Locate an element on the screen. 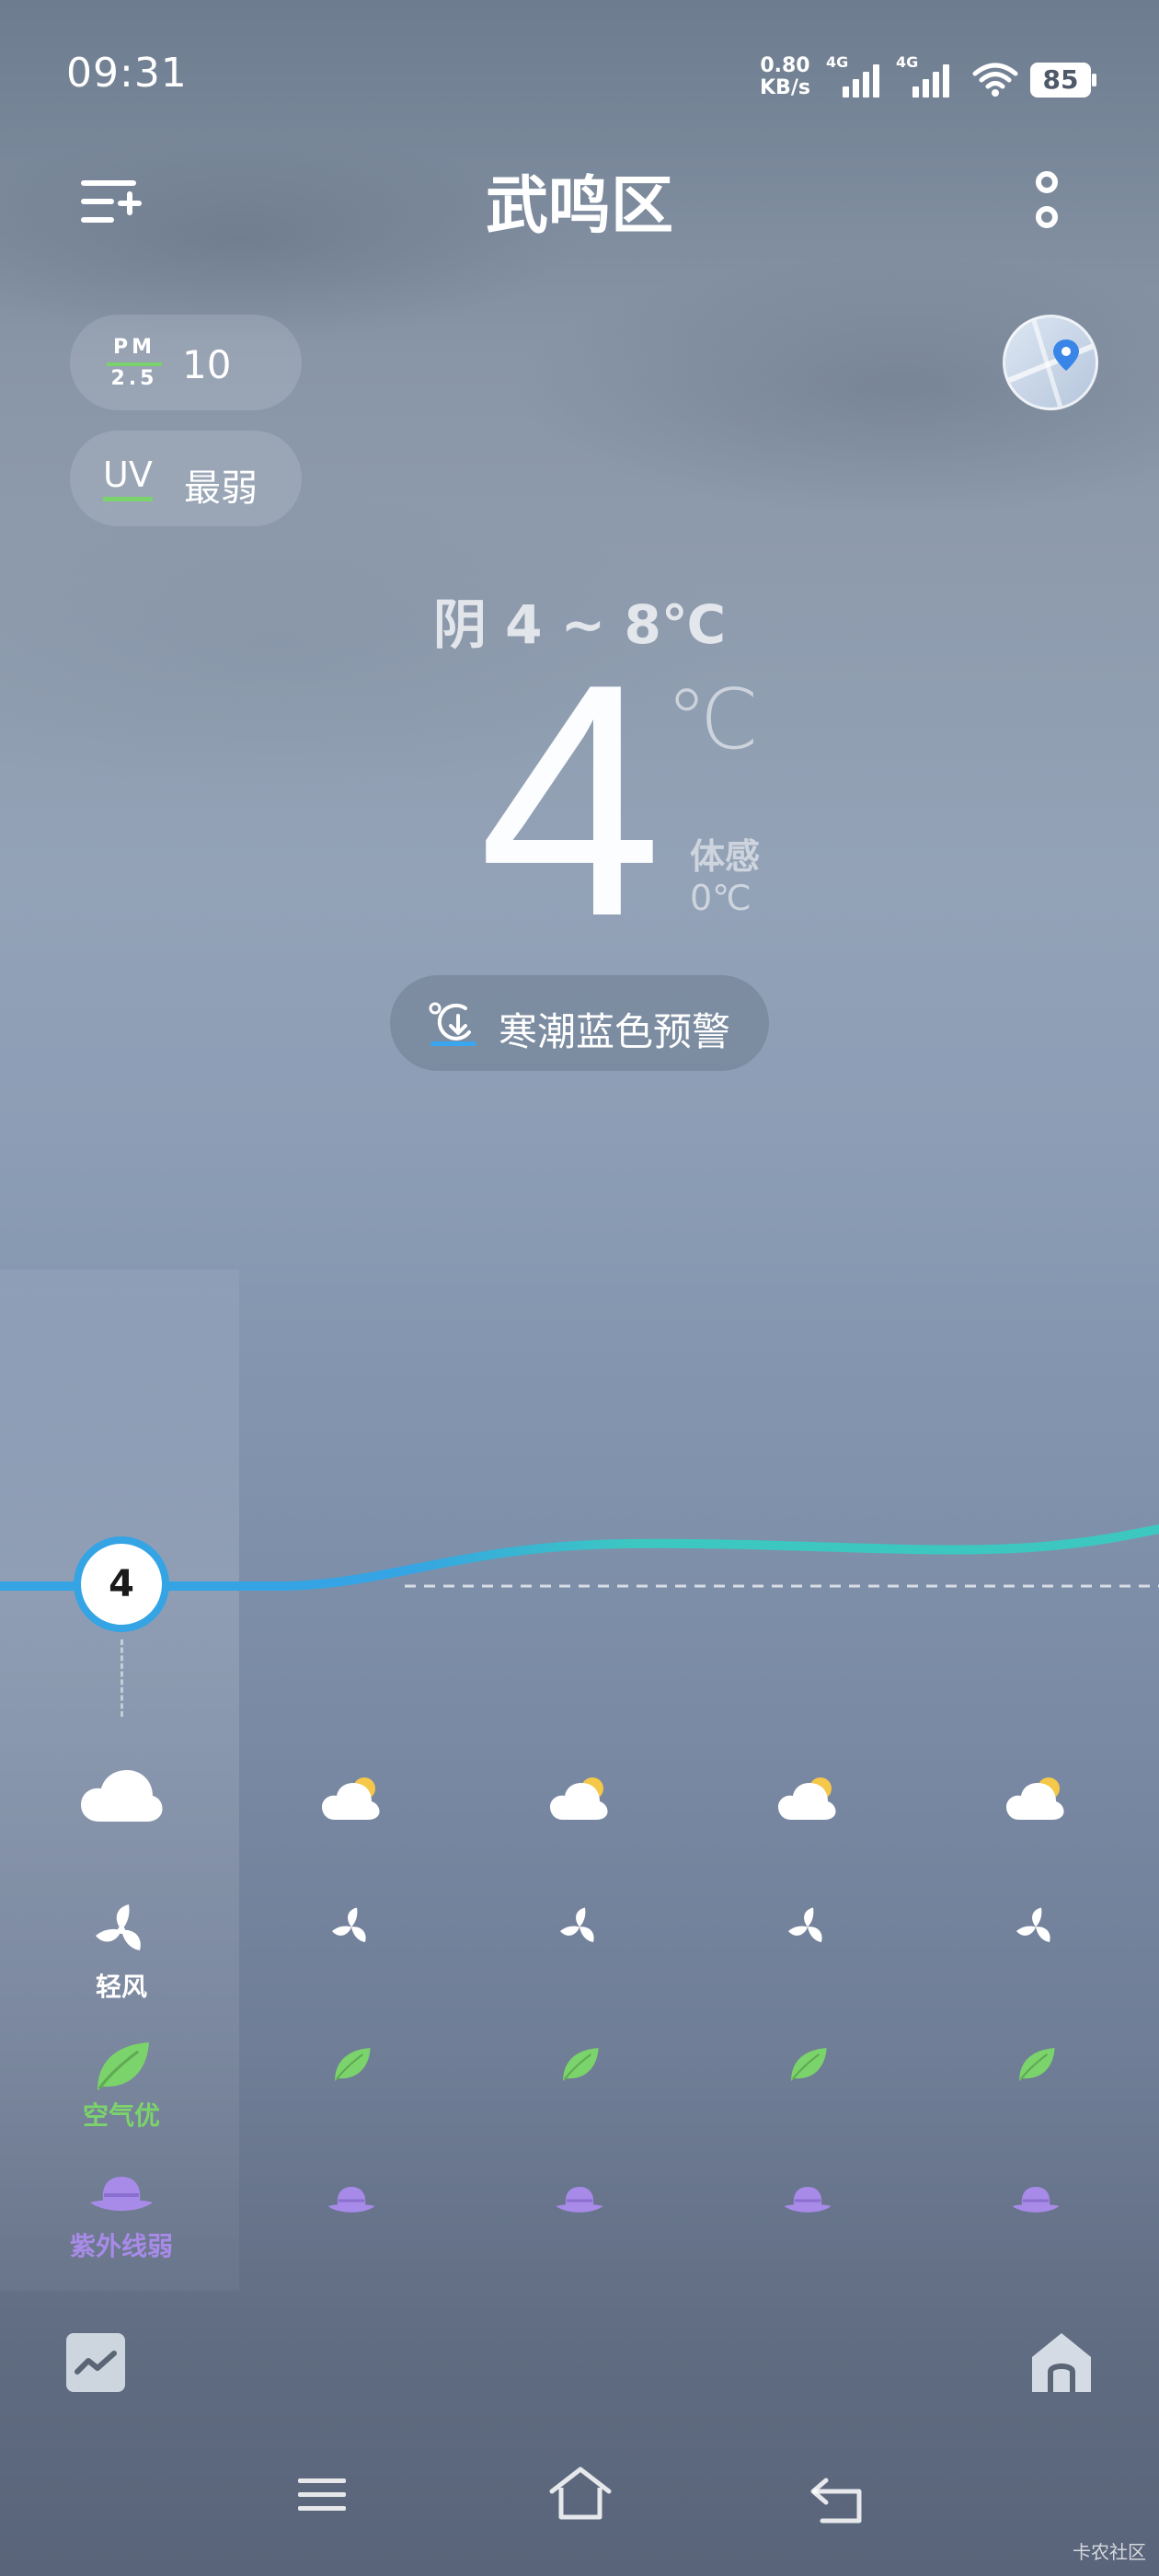  pm25-label-top: PM is located at coordinates (134, 350).